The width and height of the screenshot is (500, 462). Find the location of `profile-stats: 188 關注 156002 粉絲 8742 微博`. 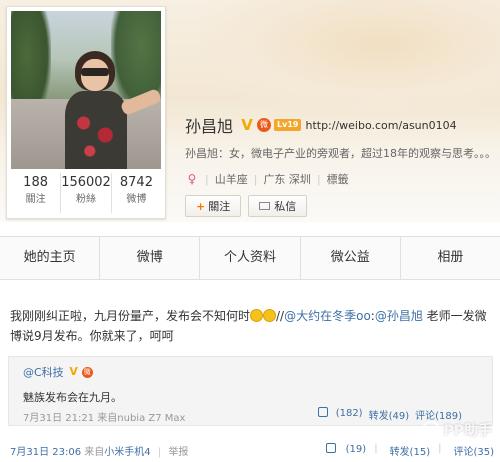

profile-stats: 188 關注 156002 粉絲 8742 微博 is located at coordinates (86, 193).